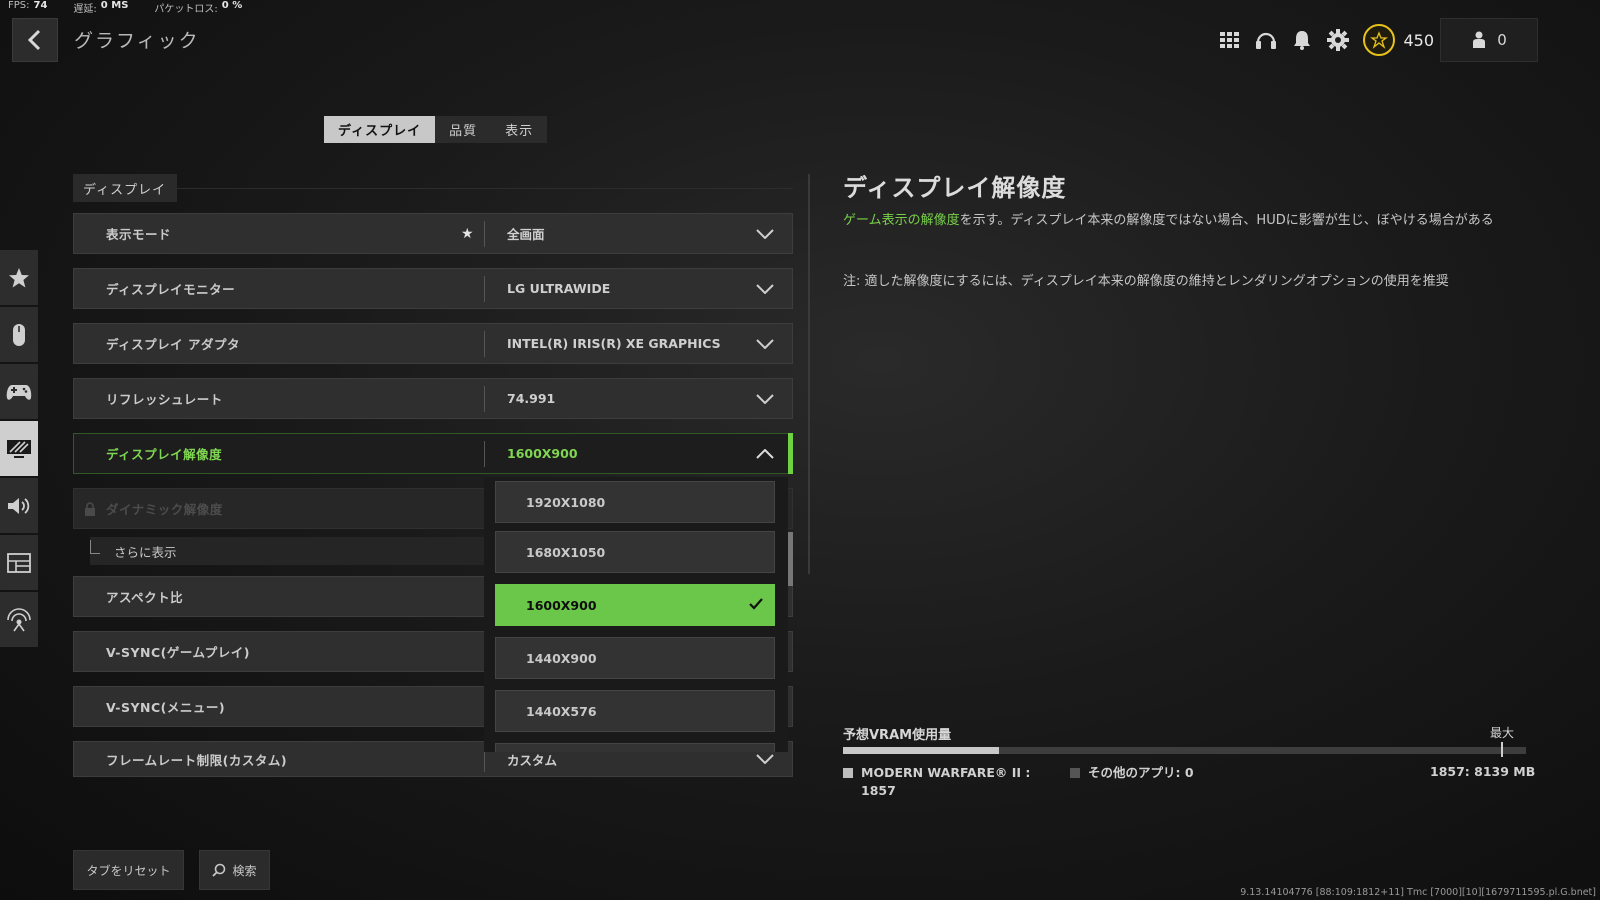 The height and width of the screenshot is (900, 1600). I want to click on star-icon, so click(19, 277).